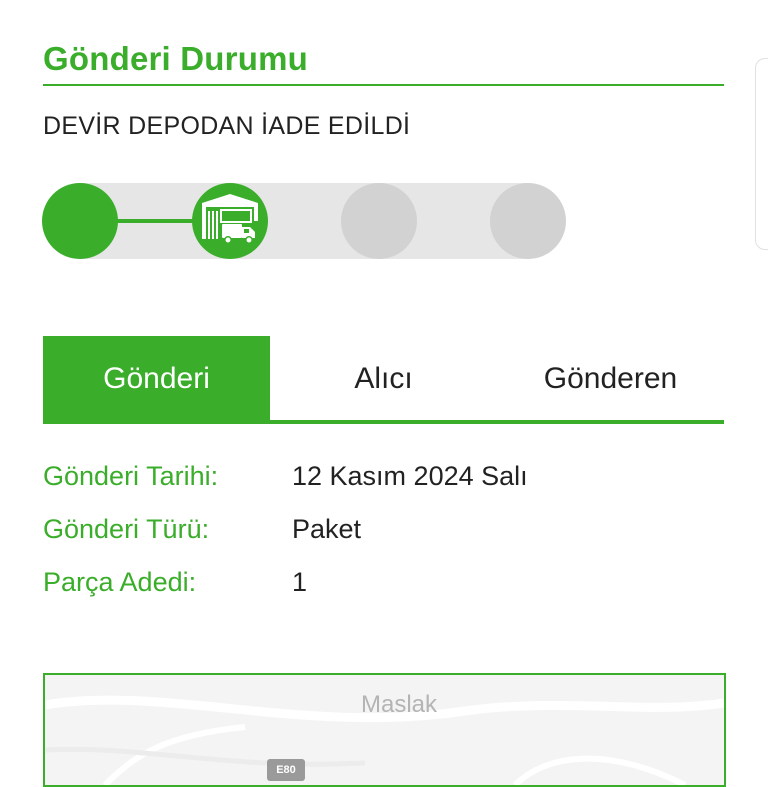 The width and height of the screenshot is (768, 787). Describe the element at coordinates (227, 126) in the screenshot. I see `shipment-status: DEVİR DEPODAN İADE EDİLDİ` at that location.